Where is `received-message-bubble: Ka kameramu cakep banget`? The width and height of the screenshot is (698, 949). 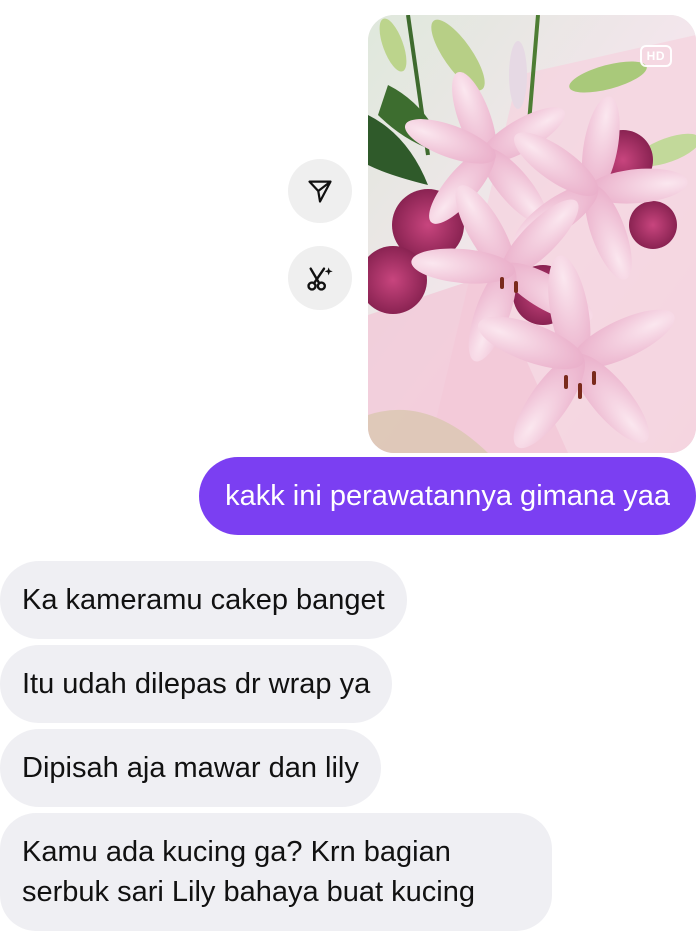
received-message-bubble: Ka kameramu cakep banget is located at coordinates (203, 600).